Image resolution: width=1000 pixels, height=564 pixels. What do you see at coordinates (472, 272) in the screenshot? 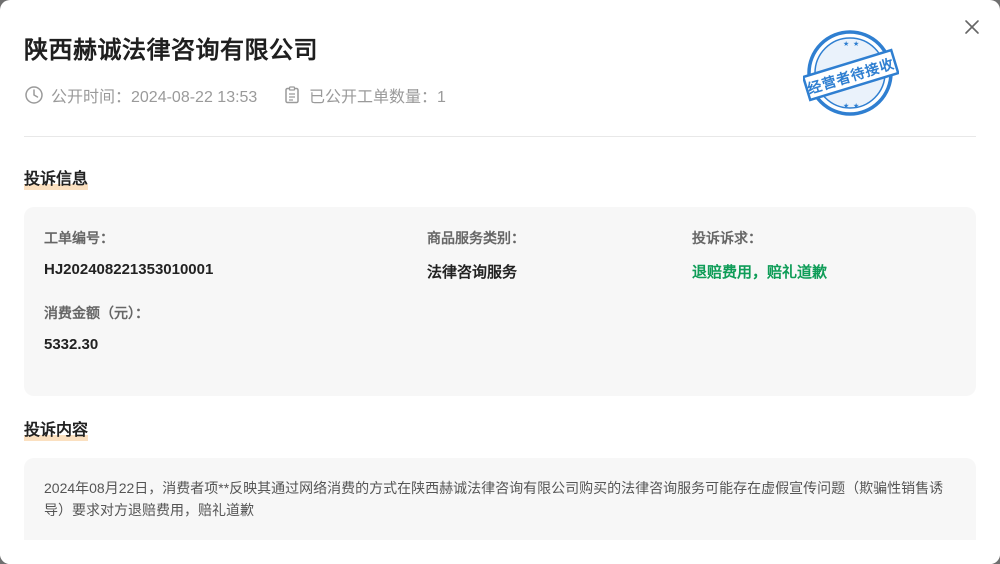
I see `service-category-value: 法律咨询服务` at bounding box center [472, 272].